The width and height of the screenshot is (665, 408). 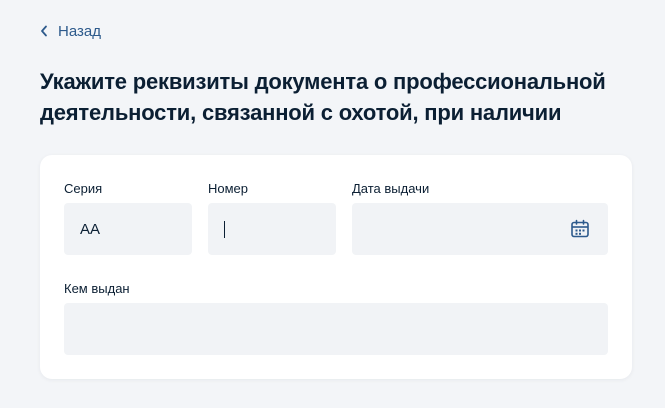 I want to click on text-cursor, so click(x=224, y=229).